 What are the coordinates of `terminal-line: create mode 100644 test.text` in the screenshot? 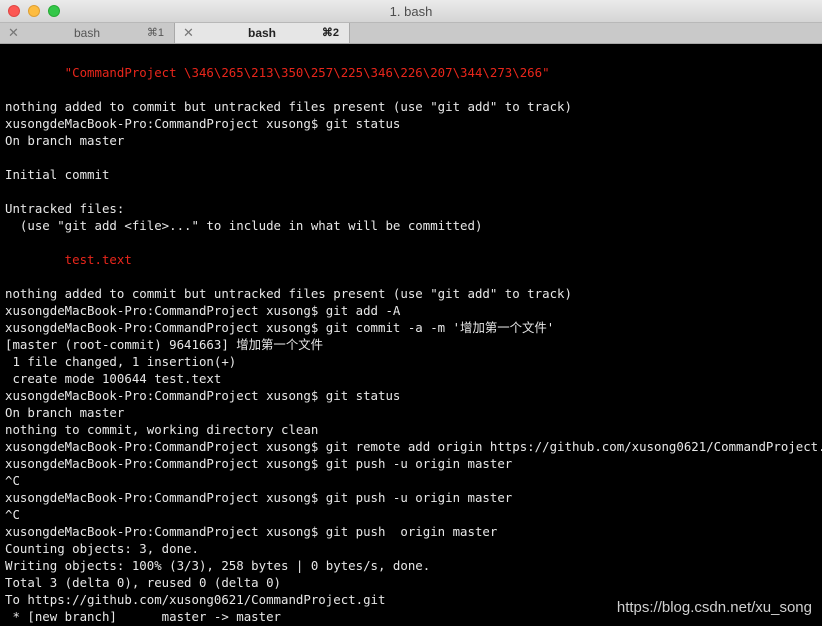 It's located at (113, 378).